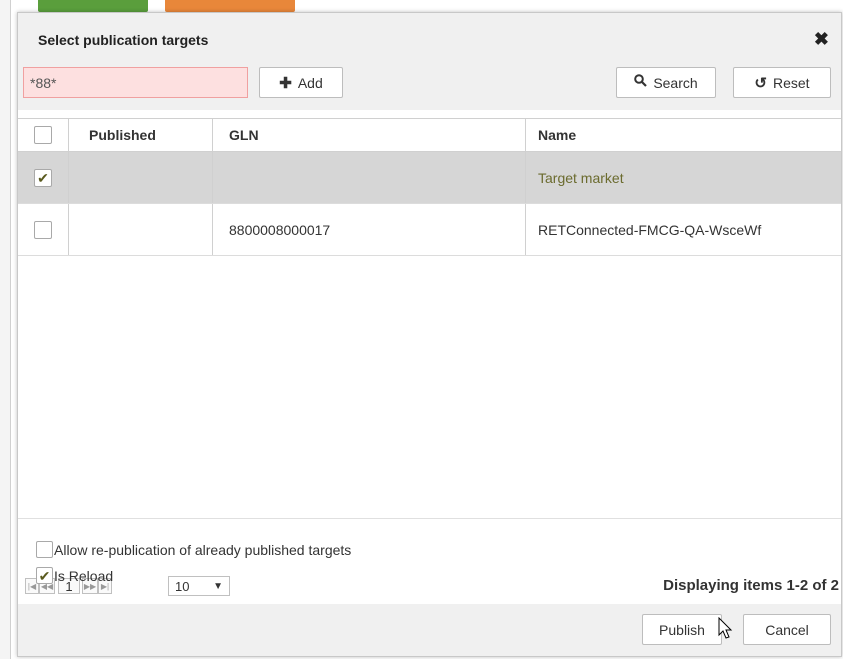 The image size is (843, 659). I want to click on allow-republication-checkbox, so click(44, 549).